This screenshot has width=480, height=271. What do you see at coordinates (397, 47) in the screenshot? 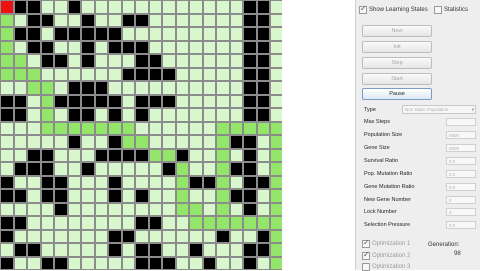
I see `init-button: Init` at bounding box center [397, 47].